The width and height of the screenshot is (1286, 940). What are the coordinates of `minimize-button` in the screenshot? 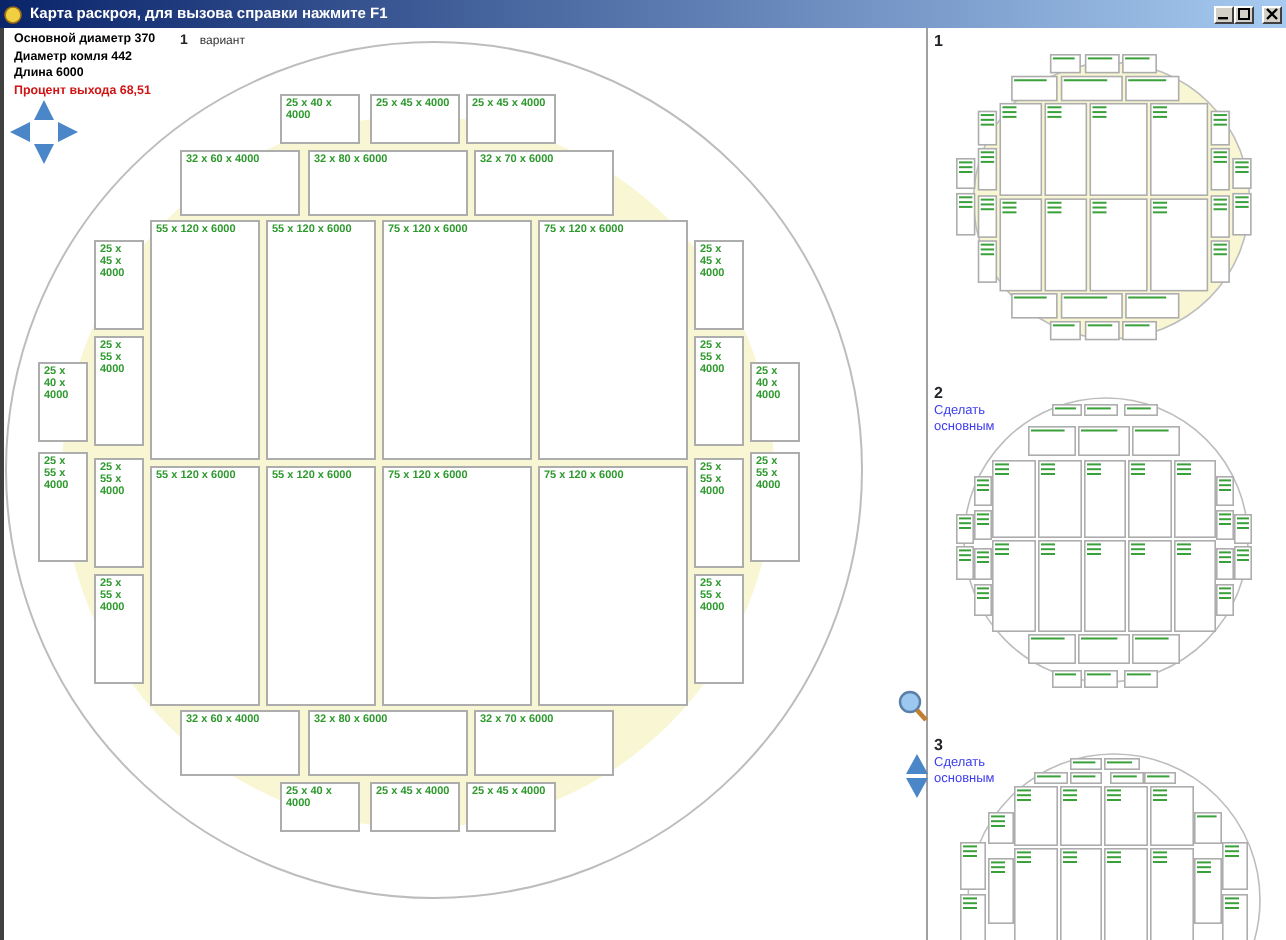 It's located at (1224, 14).